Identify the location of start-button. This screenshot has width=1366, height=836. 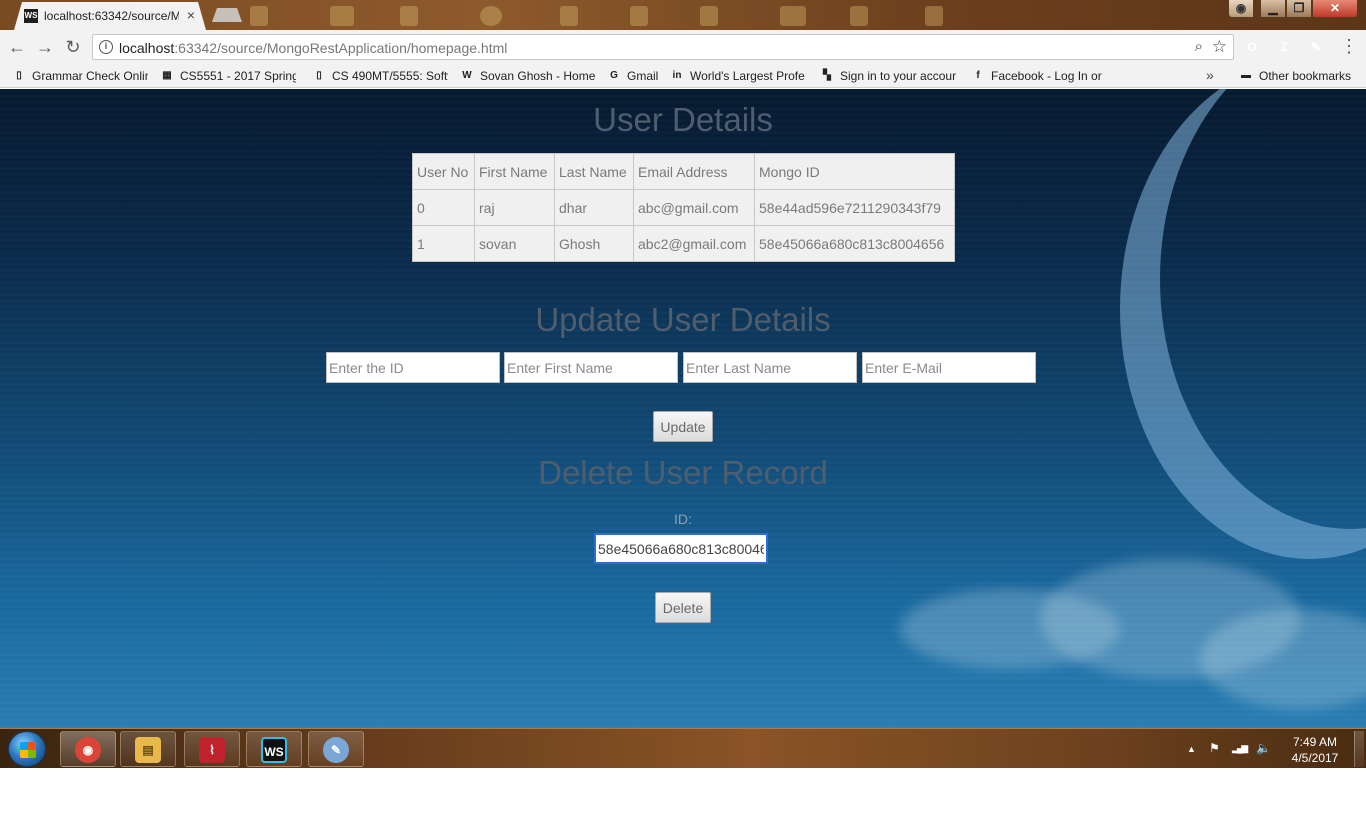
(27, 749).